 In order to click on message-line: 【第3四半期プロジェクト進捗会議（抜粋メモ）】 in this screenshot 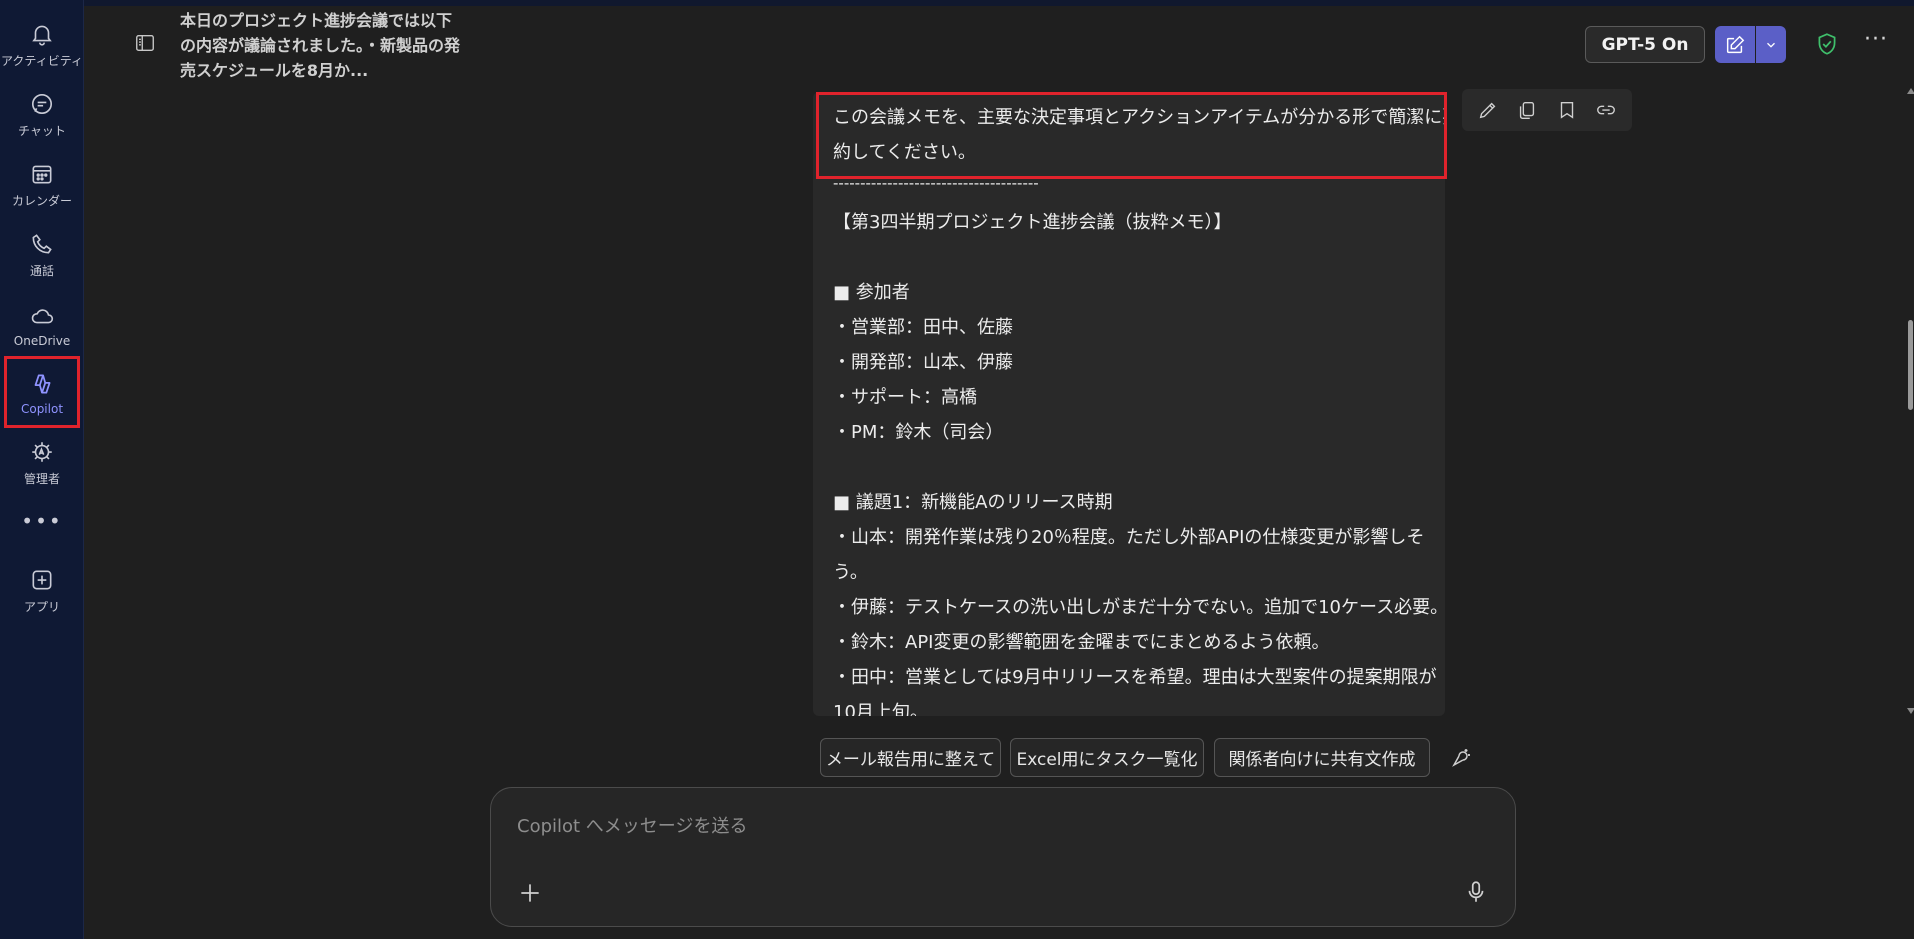, I will do `click(1032, 222)`.